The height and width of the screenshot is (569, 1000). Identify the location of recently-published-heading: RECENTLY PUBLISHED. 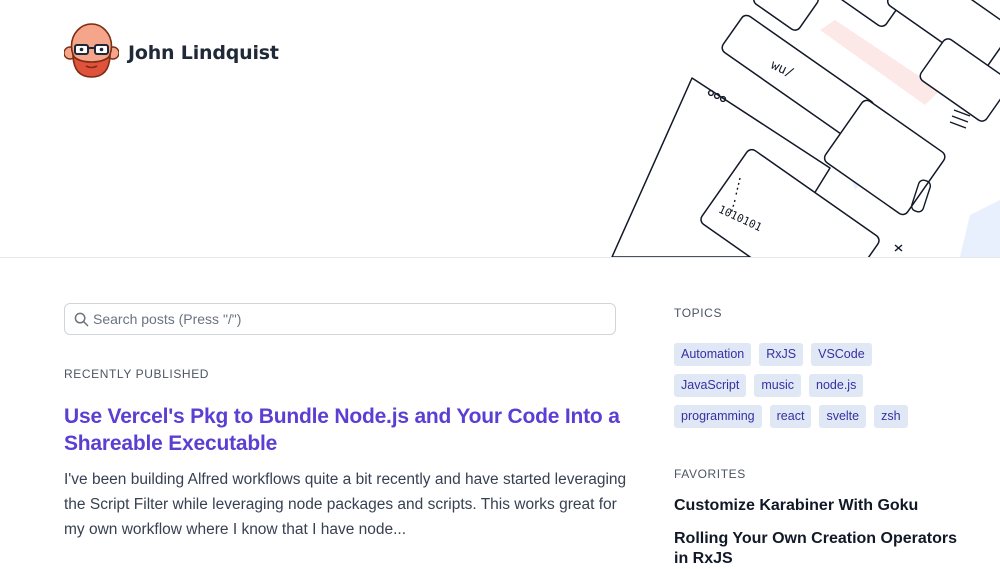
(137, 374).